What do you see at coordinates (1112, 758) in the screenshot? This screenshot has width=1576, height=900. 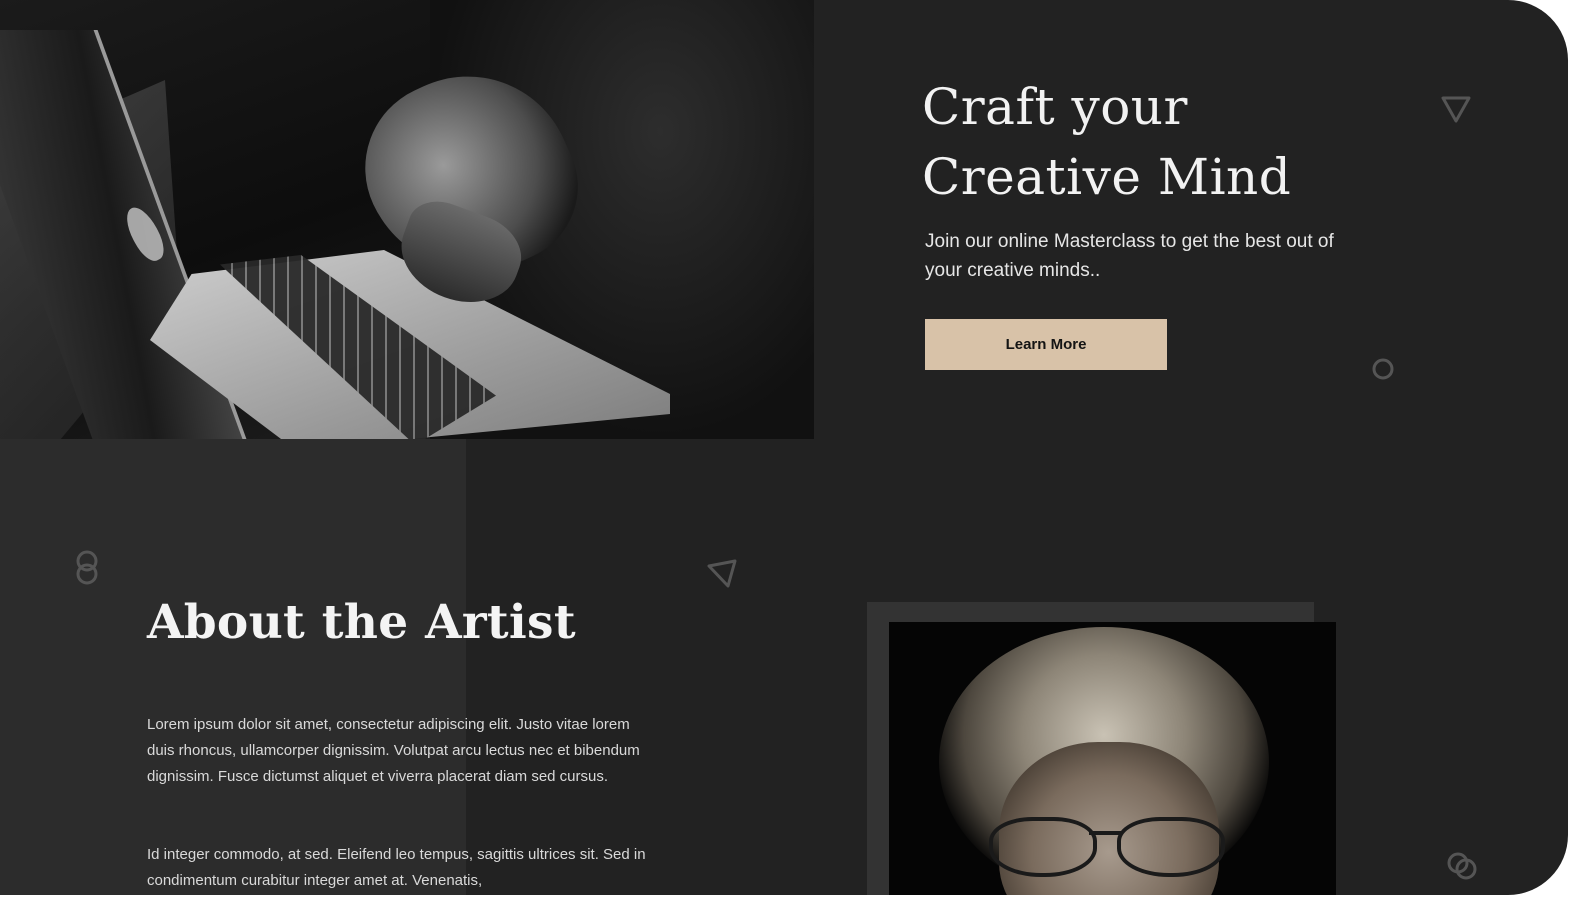 I see `artist-portrait` at bounding box center [1112, 758].